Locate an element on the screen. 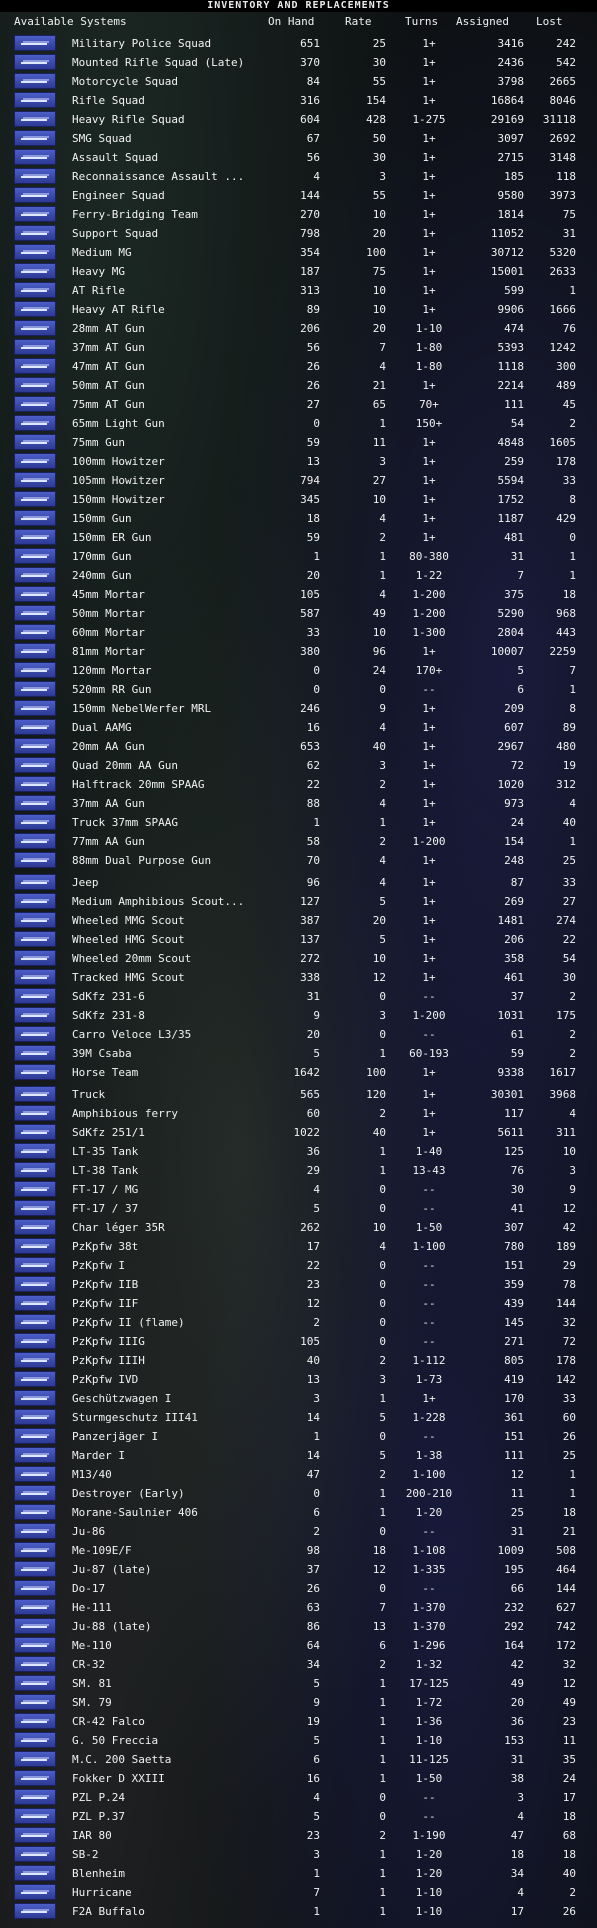 This screenshot has height=1928, width=597. table-row: Support Squad 798 20 1+ 11052 31 is located at coordinates (298, 233).